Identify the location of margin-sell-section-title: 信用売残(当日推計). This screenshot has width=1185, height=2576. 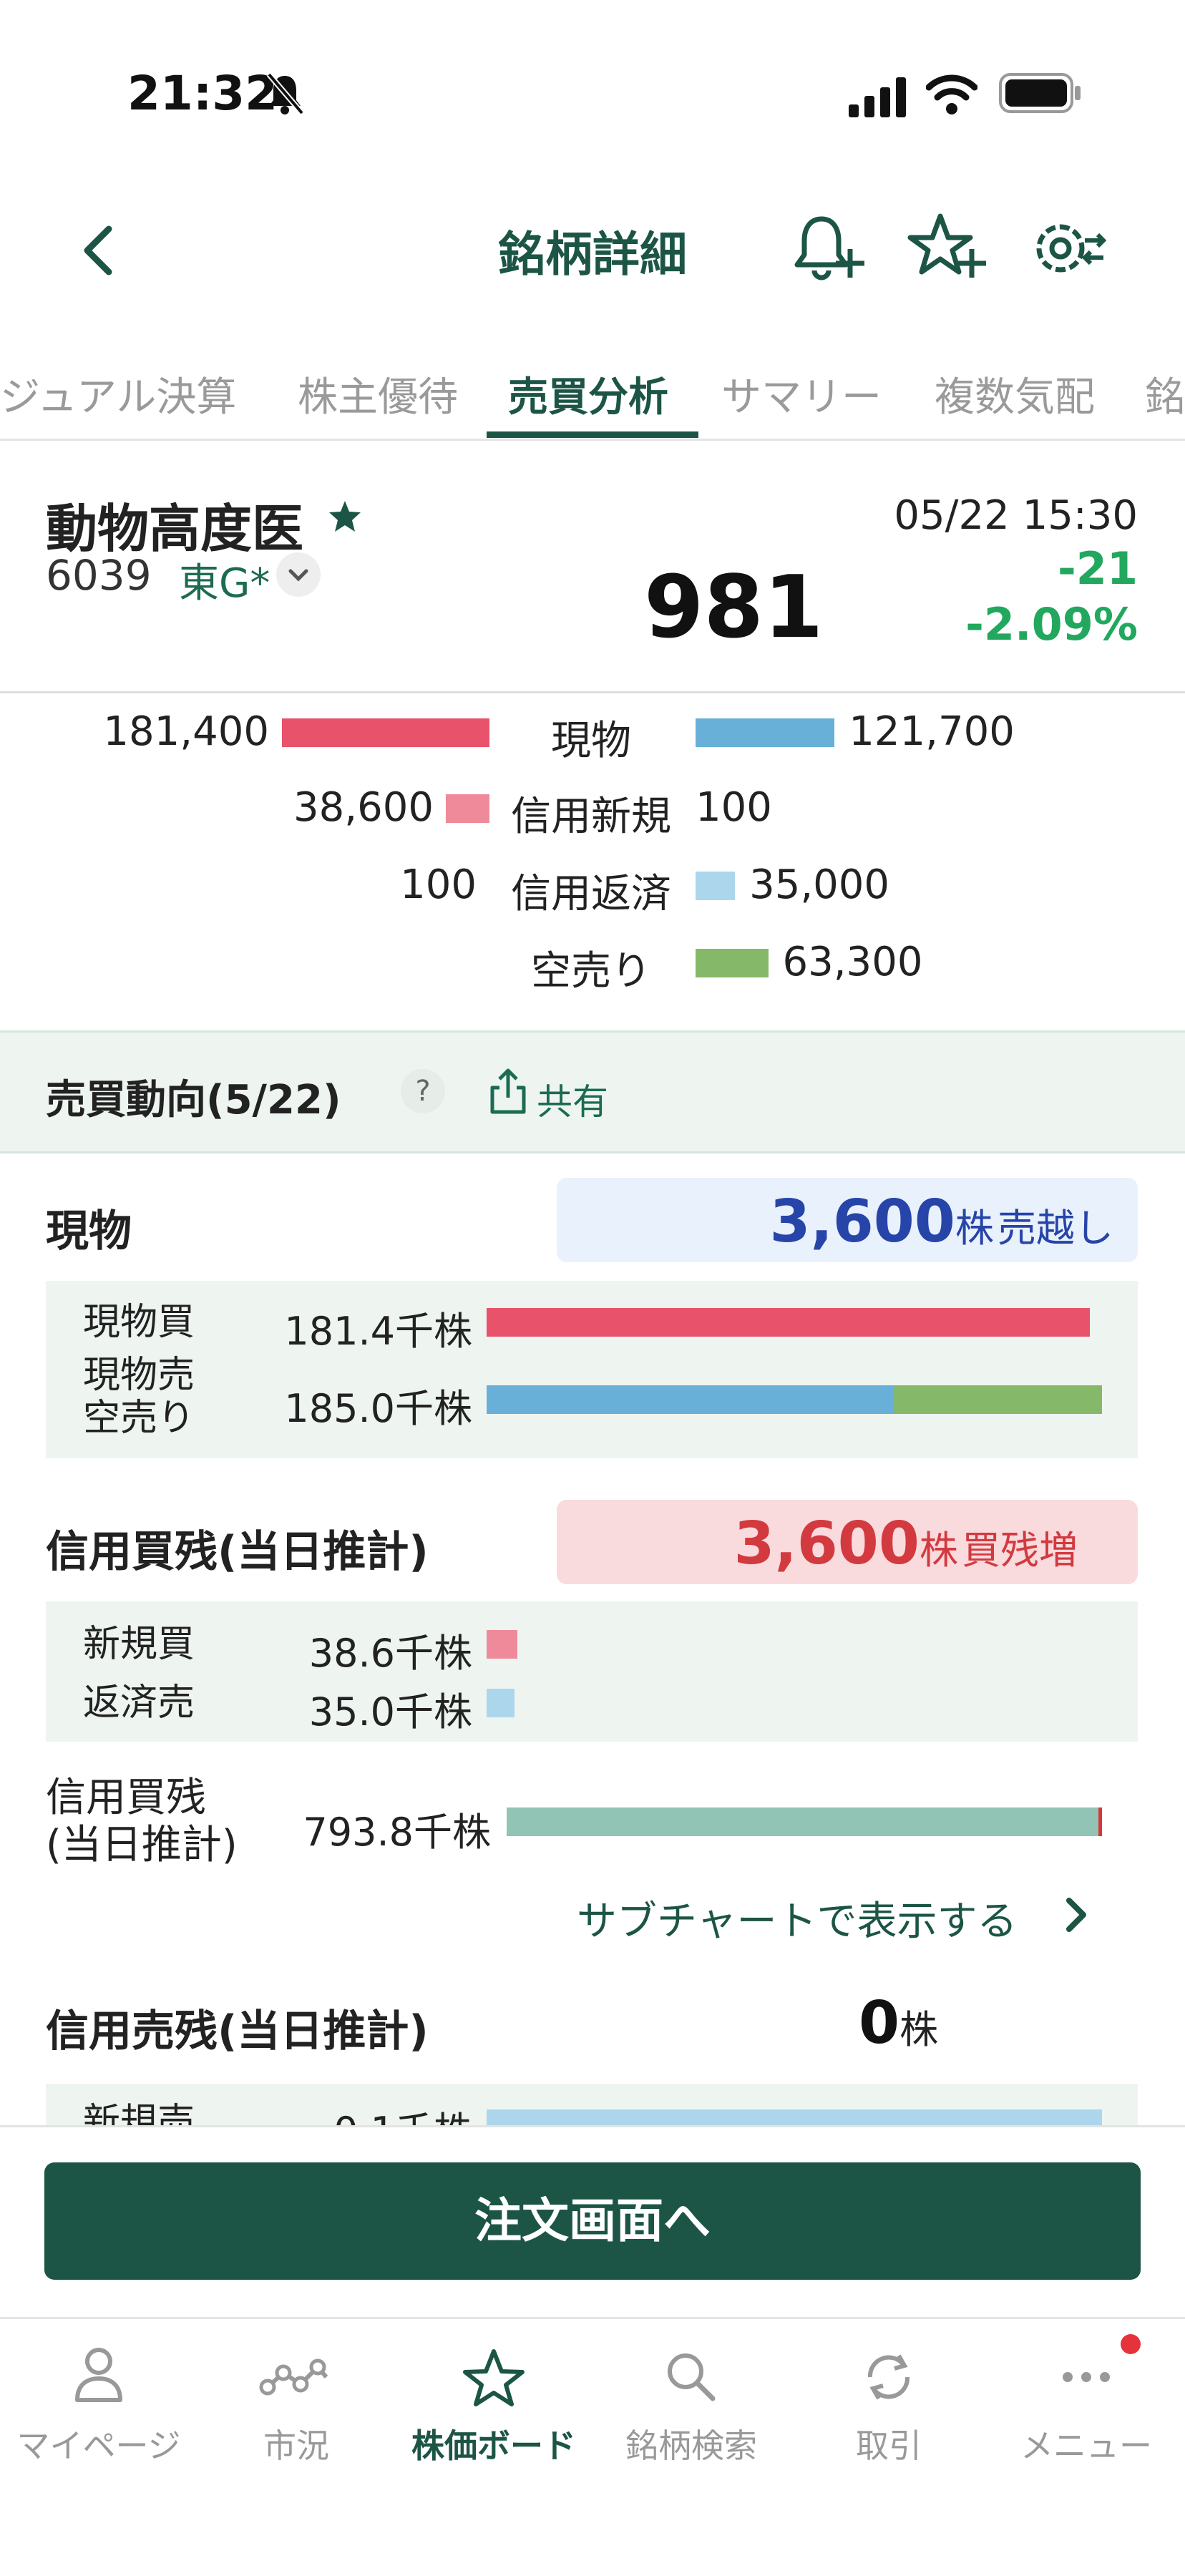
(237, 2031).